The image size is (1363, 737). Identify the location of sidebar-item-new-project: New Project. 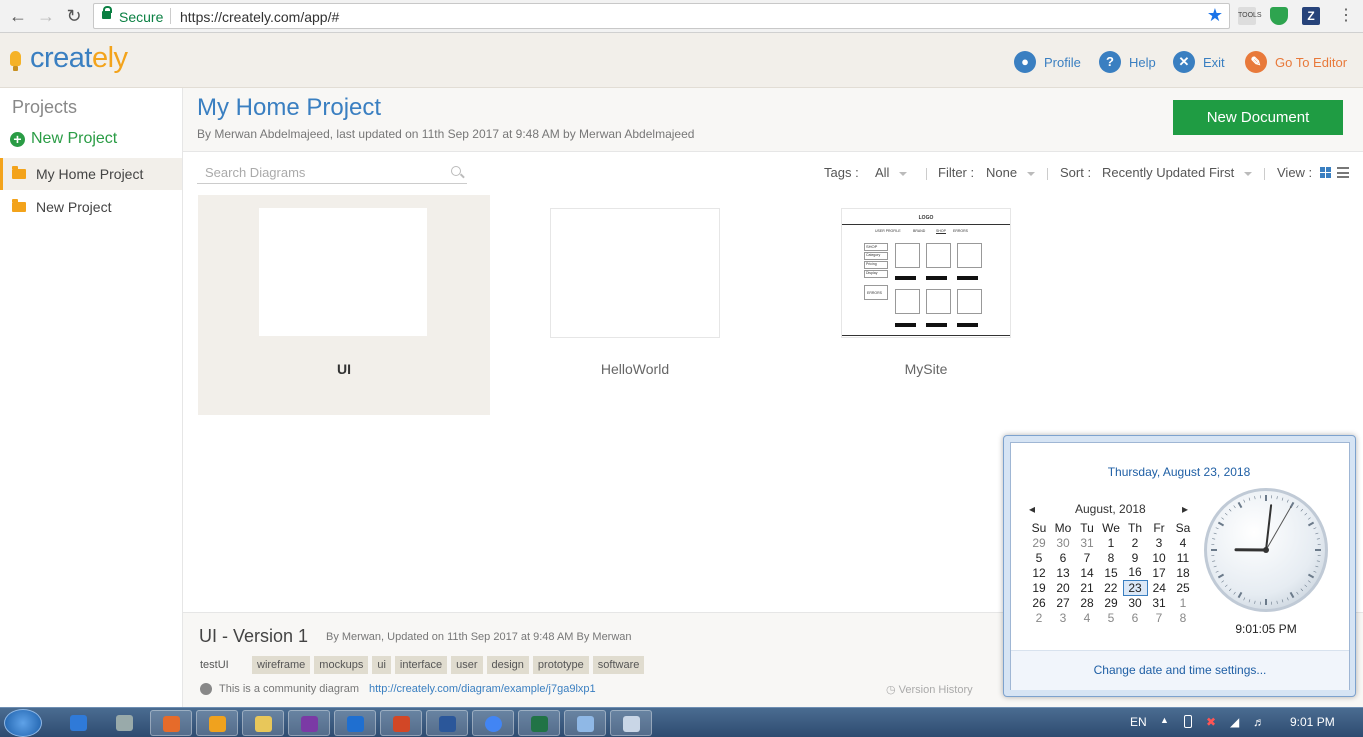
(91, 207).